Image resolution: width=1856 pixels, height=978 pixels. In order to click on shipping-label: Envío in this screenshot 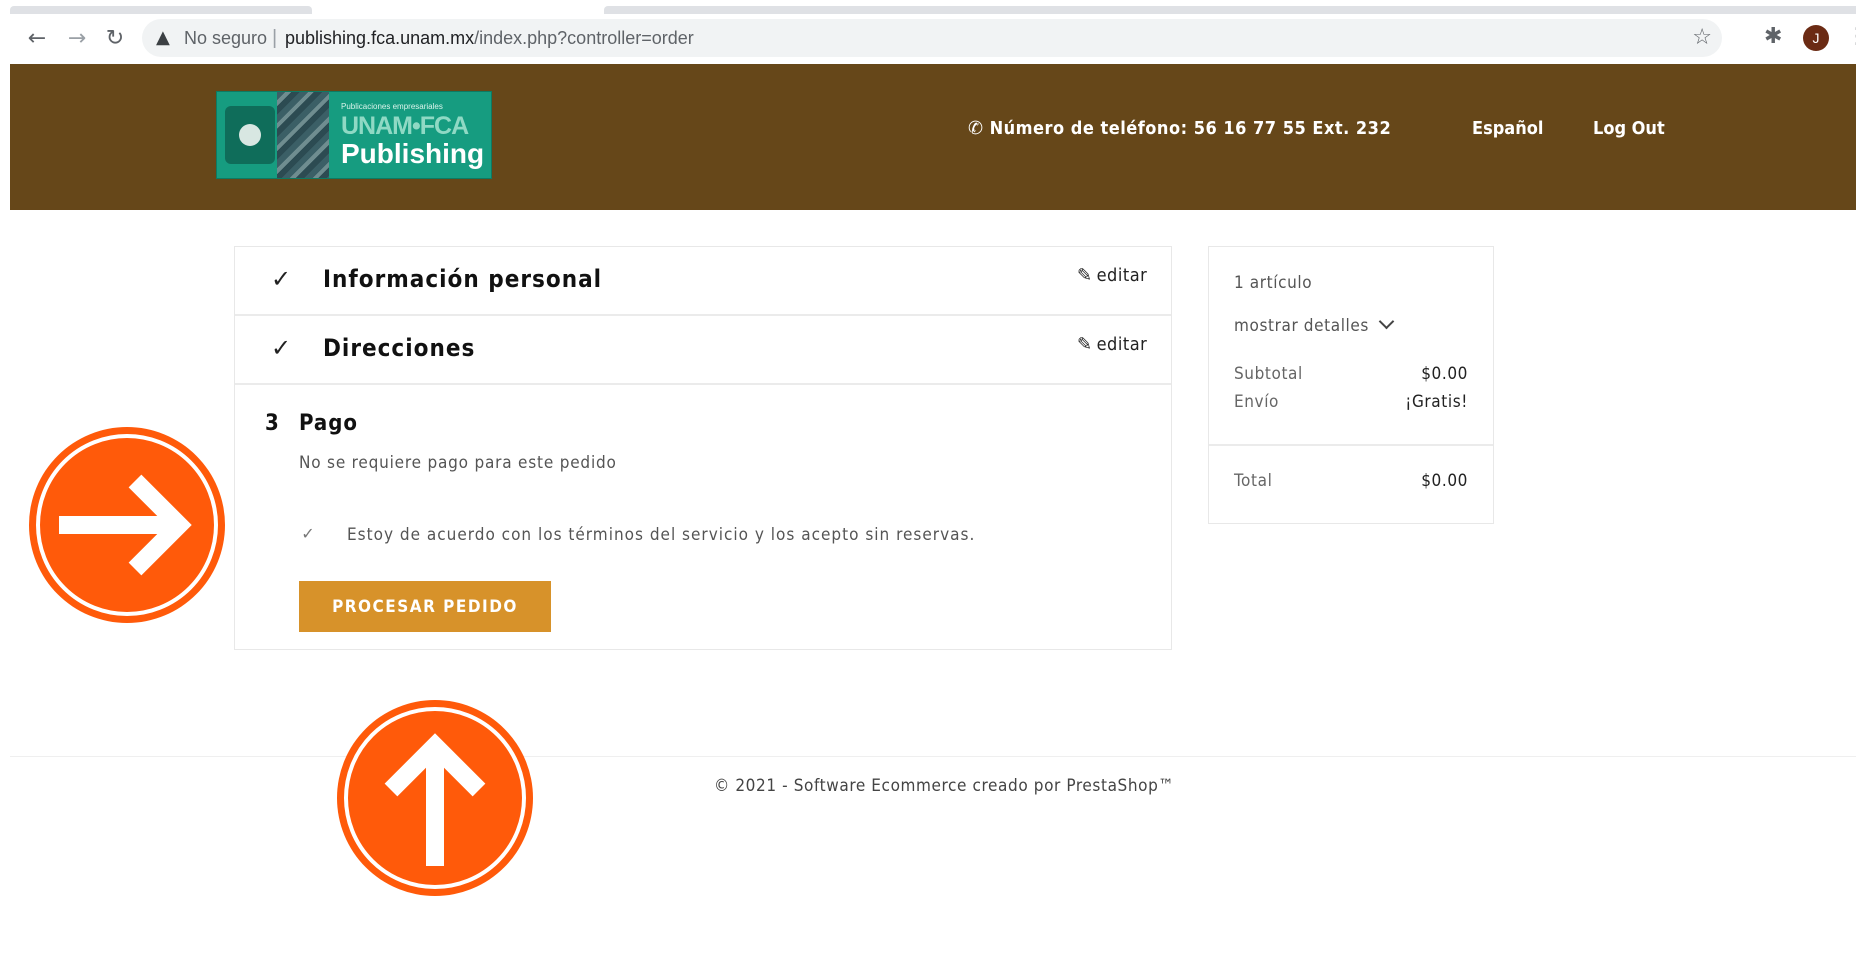, I will do `click(1257, 402)`.